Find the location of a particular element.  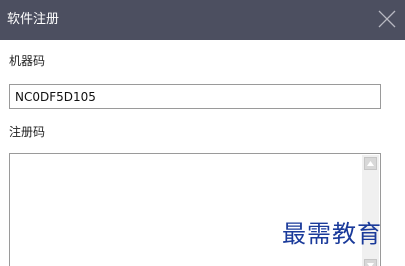

close-button is located at coordinates (387, 19).